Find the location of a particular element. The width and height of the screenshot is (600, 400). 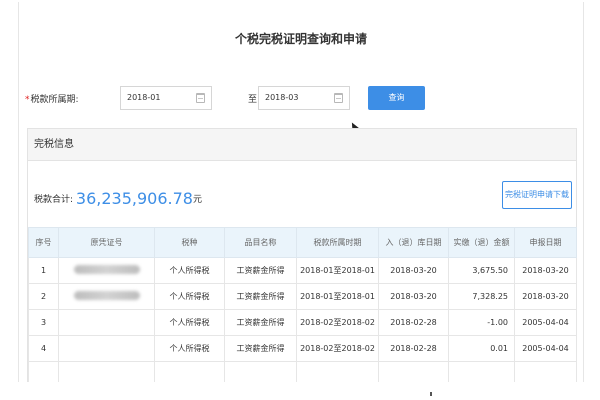

end-period-input: 2018-03 is located at coordinates (304, 98).